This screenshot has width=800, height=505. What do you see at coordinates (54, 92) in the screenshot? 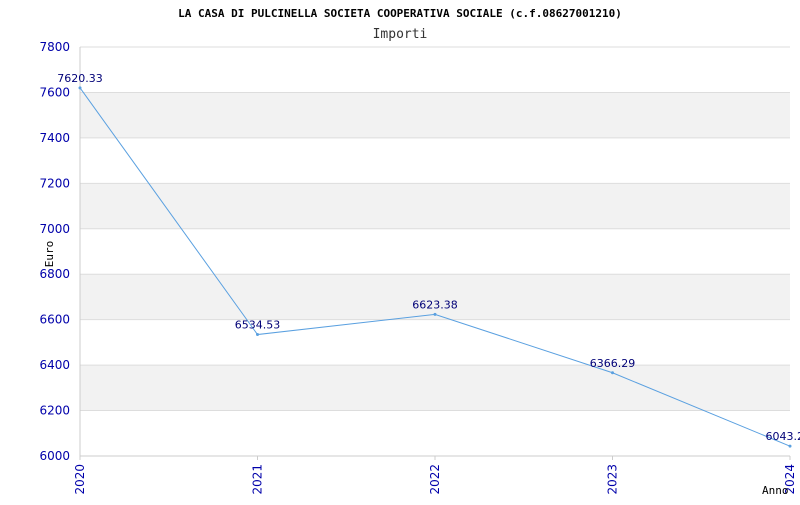
I see `y-tick-label: 7600` at bounding box center [54, 92].